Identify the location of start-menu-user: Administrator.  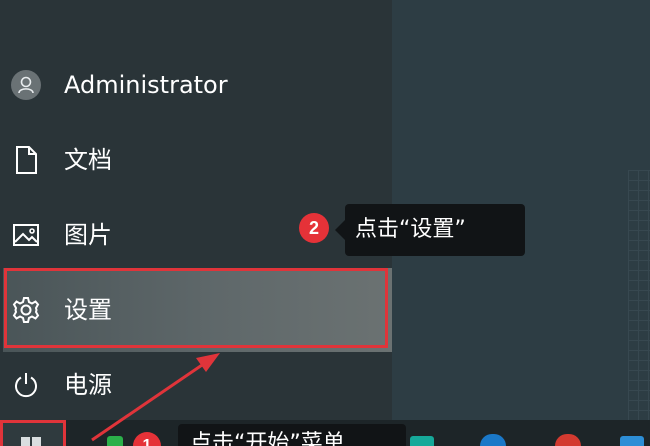
(196, 85).